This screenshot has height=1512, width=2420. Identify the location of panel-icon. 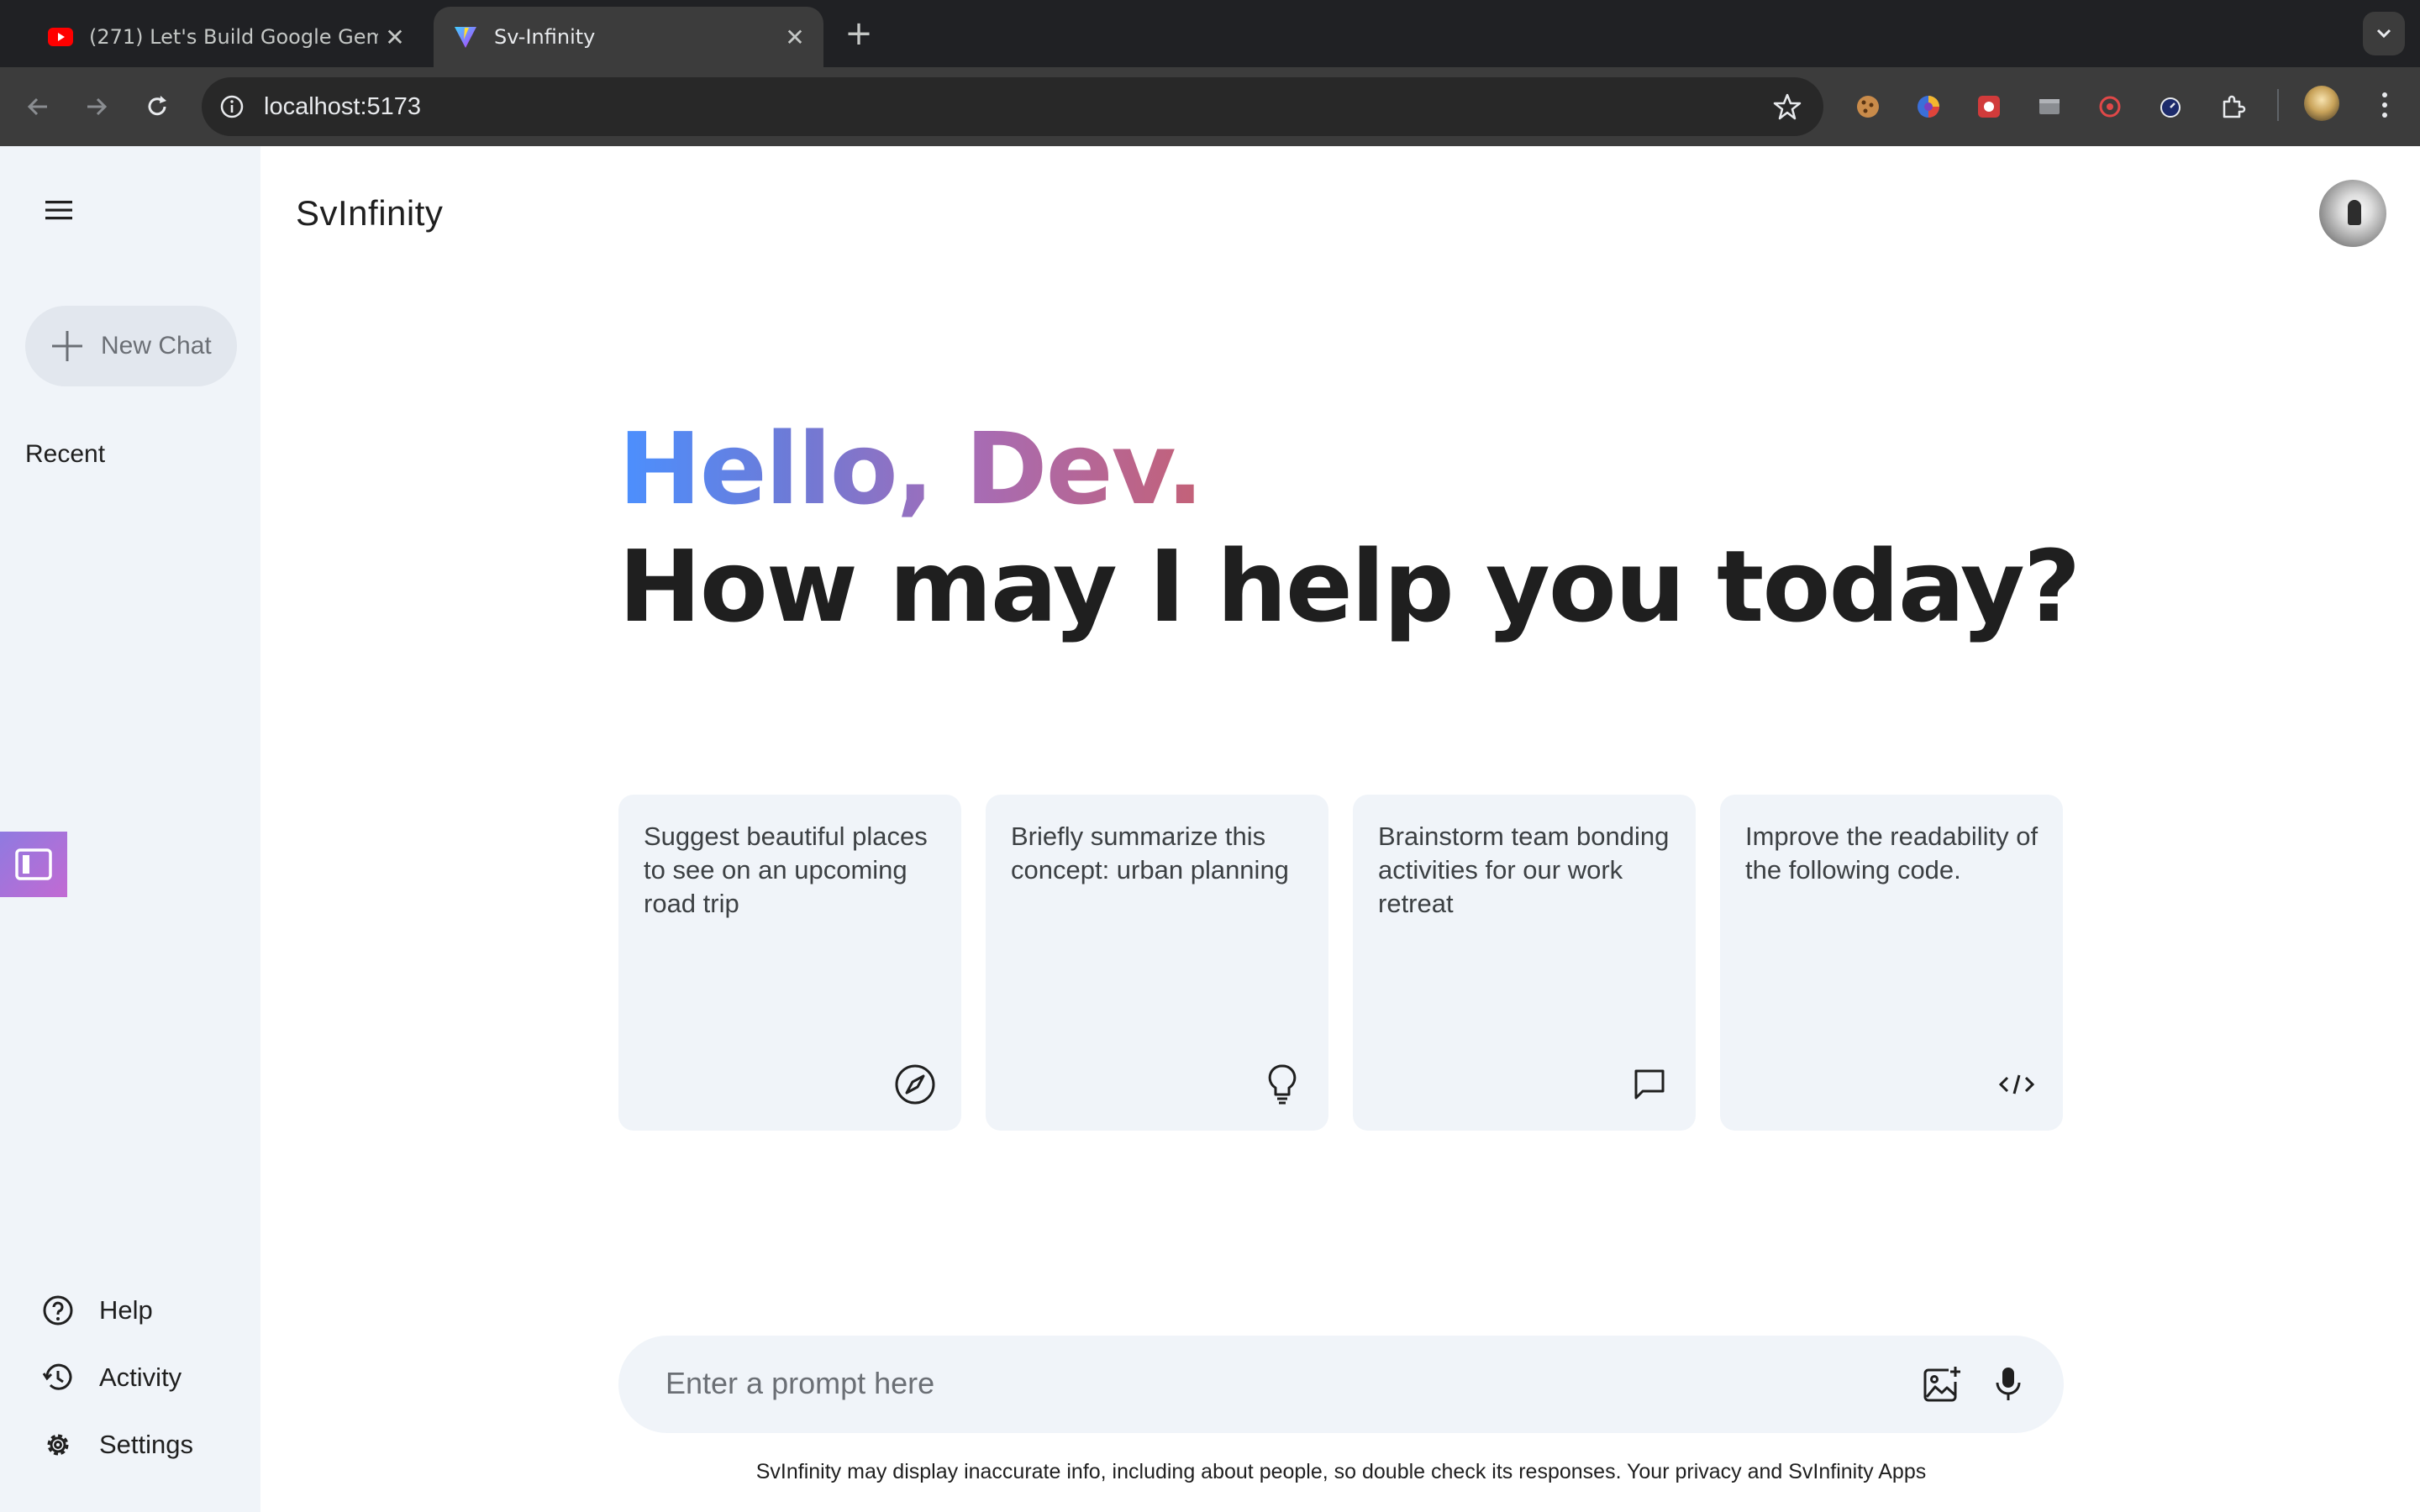
(34, 864).